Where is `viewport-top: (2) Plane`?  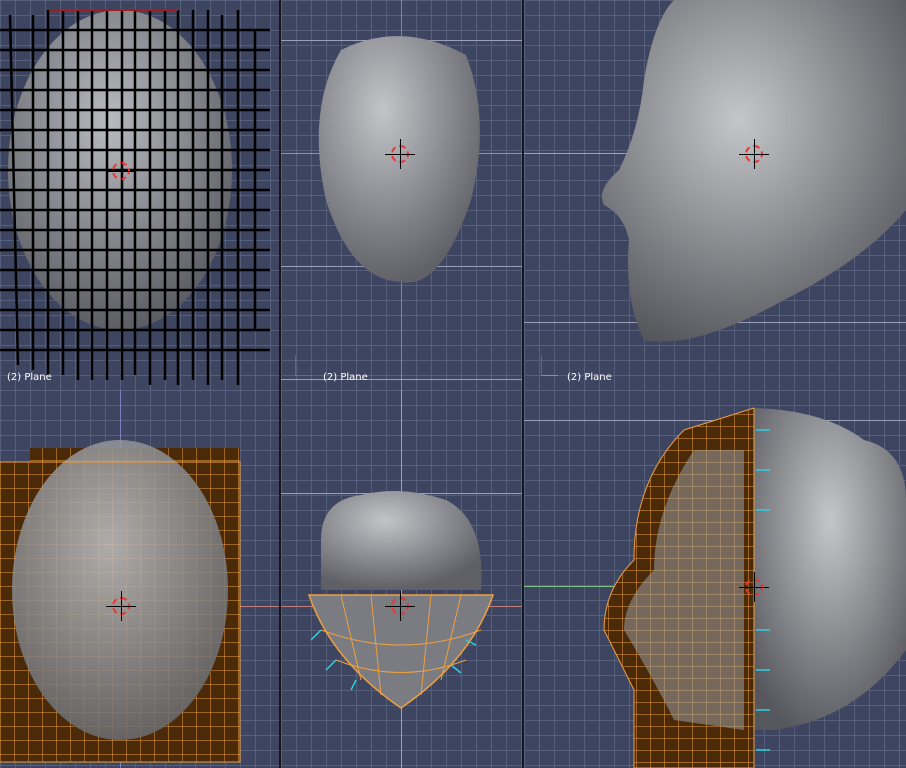
viewport-top: (2) Plane is located at coordinates (401, 195).